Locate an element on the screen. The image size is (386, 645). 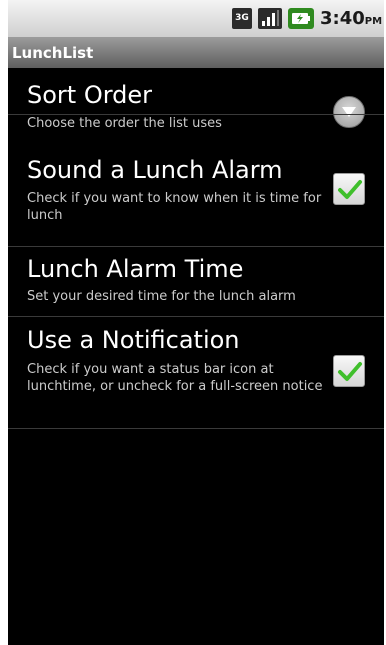
preference-title: Use a Notification is located at coordinates (133, 340).